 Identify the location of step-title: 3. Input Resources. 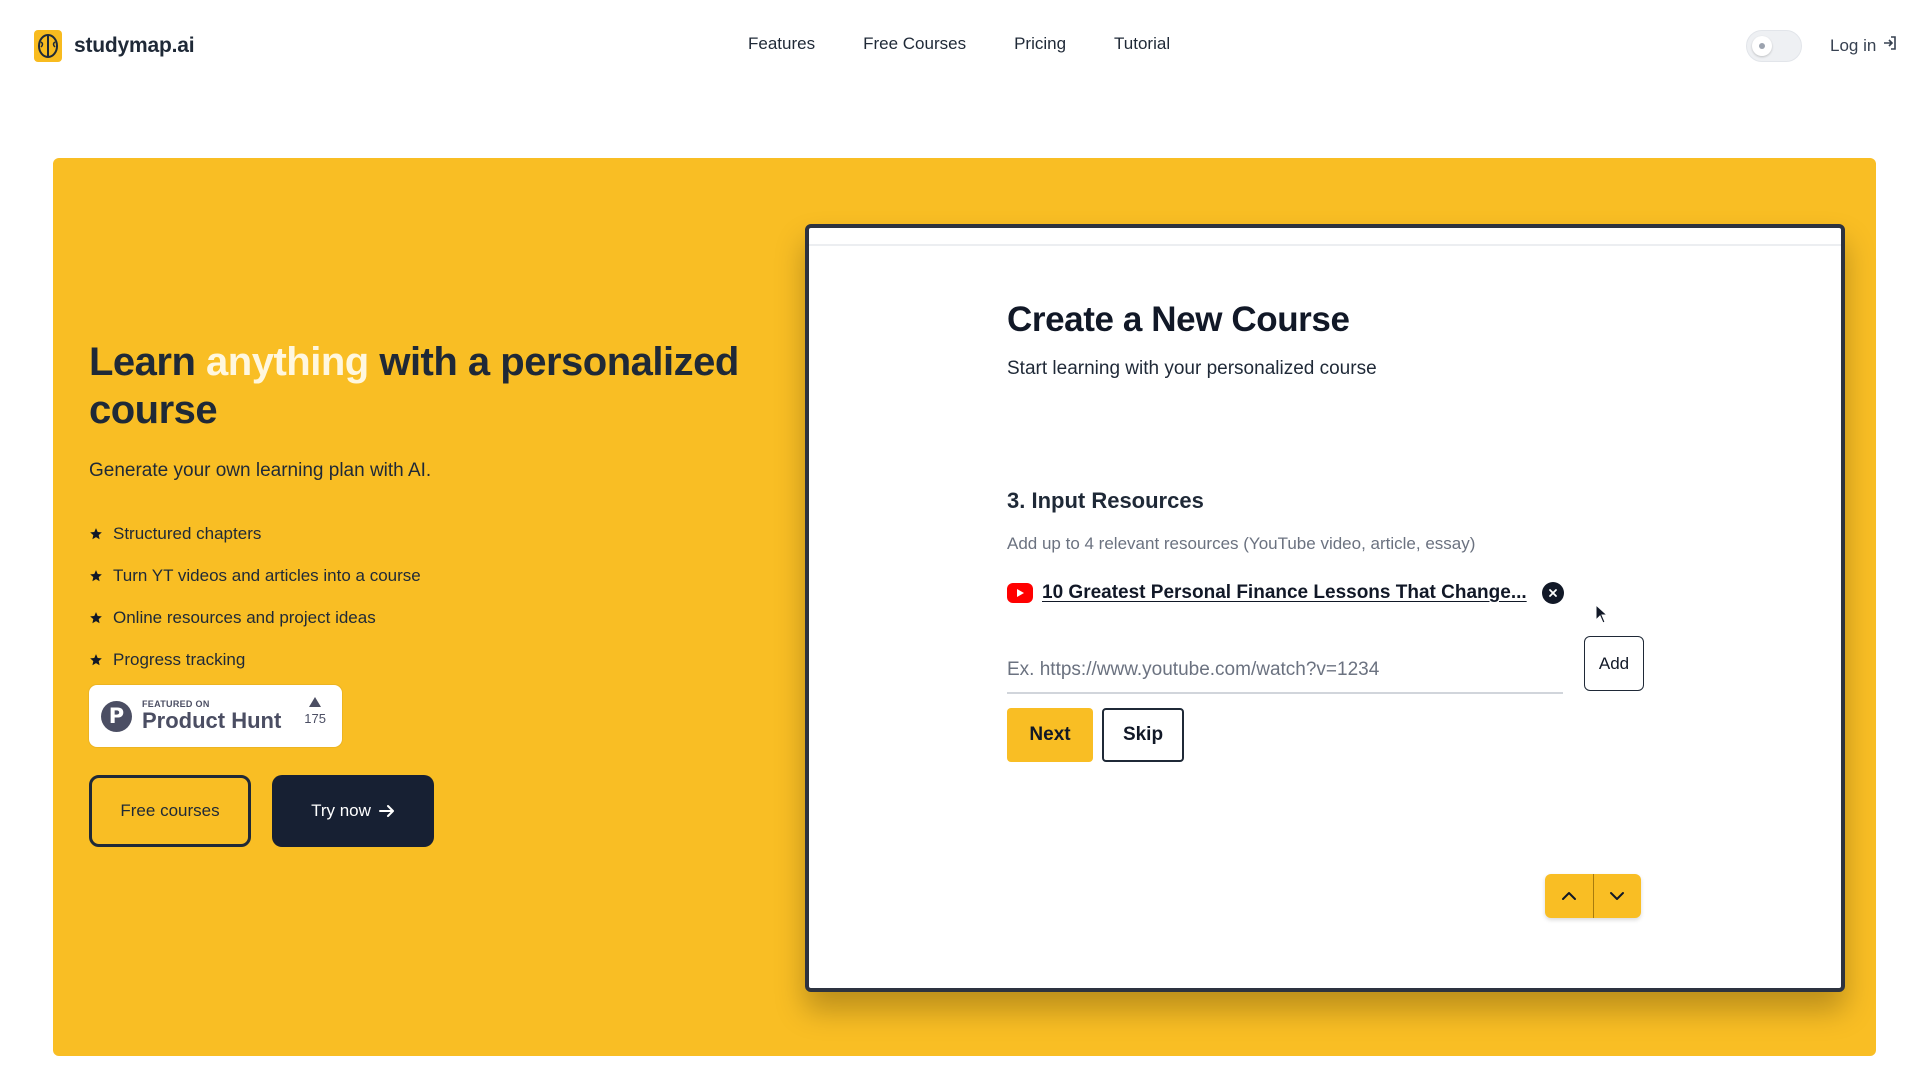
(1105, 500).